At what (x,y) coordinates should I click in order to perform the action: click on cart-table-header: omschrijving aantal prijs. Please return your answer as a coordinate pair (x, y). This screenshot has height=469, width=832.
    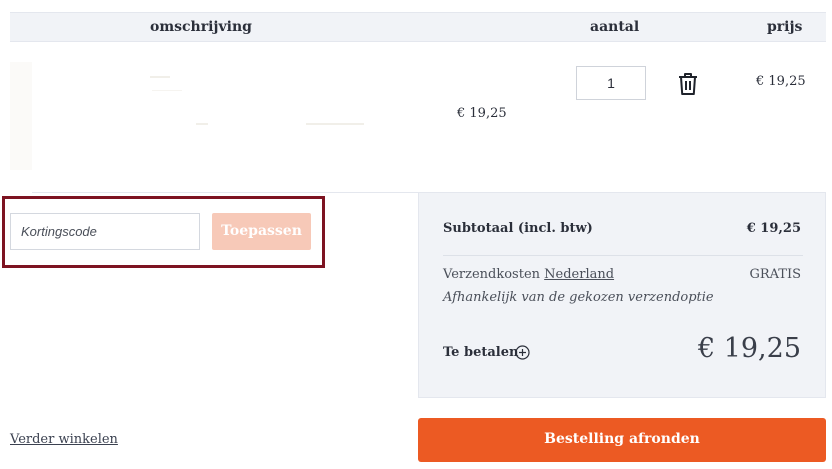
    Looking at the image, I should click on (418, 27).